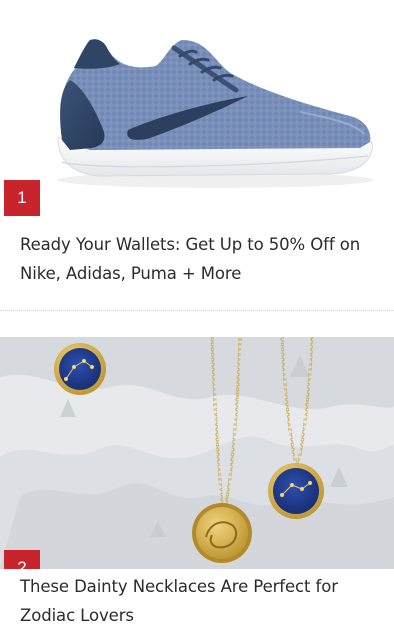 The height and width of the screenshot is (630, 394). Describe the element at coordinates (22, 198) in the screenshot. I see `rank-badge: 1` at that location.